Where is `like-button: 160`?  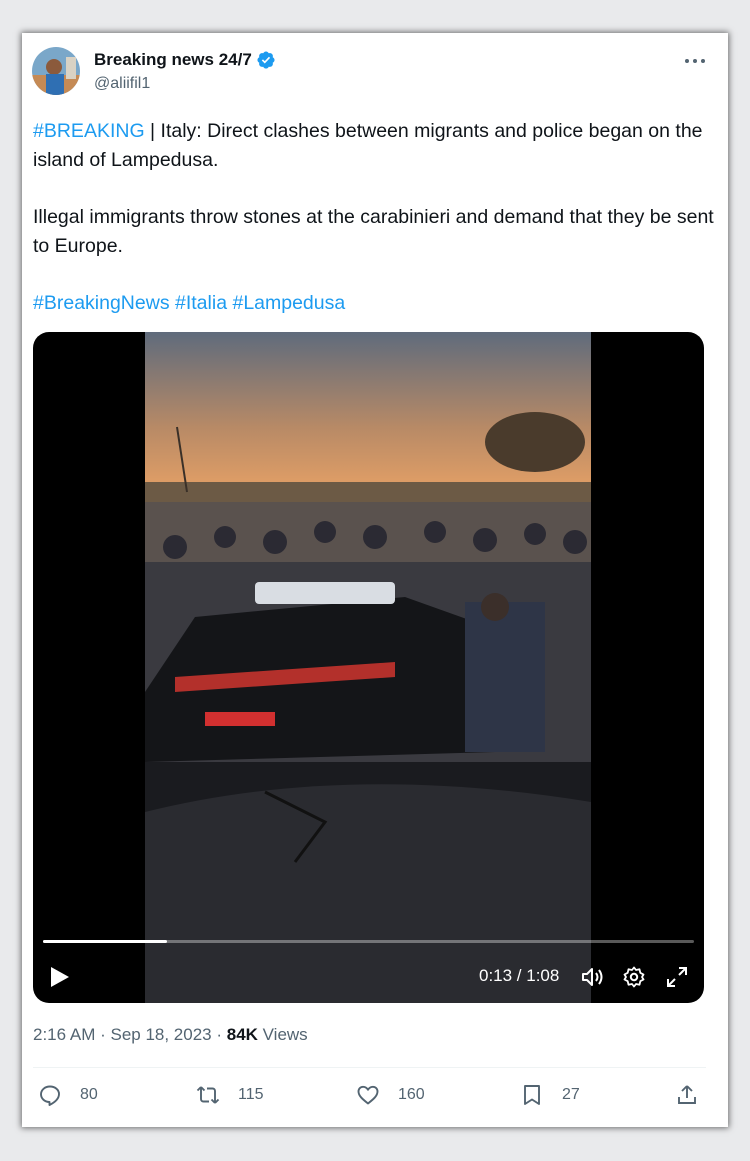
like-button: 160 is located at coordinates (390, 1095).